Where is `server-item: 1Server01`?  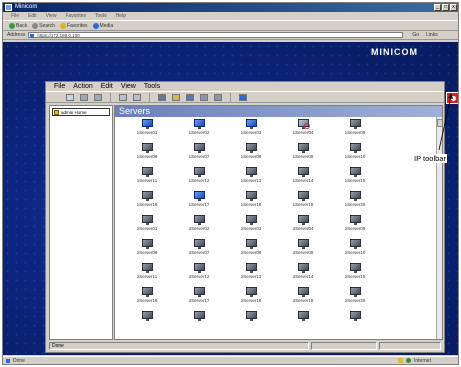
server-item: 1Server01 is located at coordinates (147, 131).